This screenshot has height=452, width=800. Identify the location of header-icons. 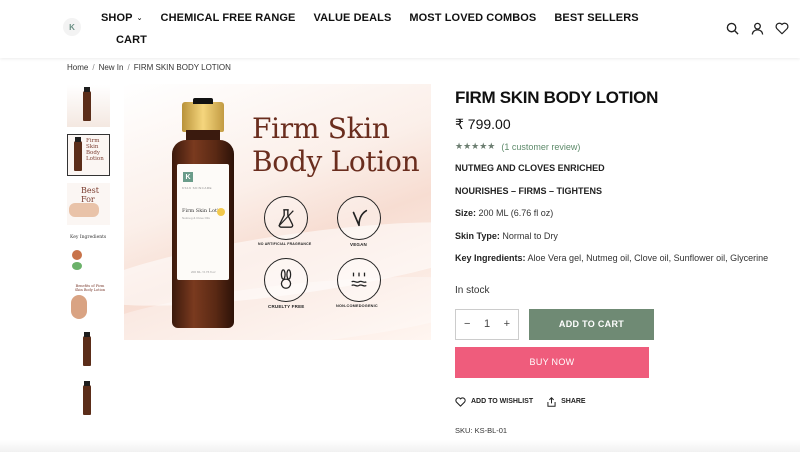
(757, 28).